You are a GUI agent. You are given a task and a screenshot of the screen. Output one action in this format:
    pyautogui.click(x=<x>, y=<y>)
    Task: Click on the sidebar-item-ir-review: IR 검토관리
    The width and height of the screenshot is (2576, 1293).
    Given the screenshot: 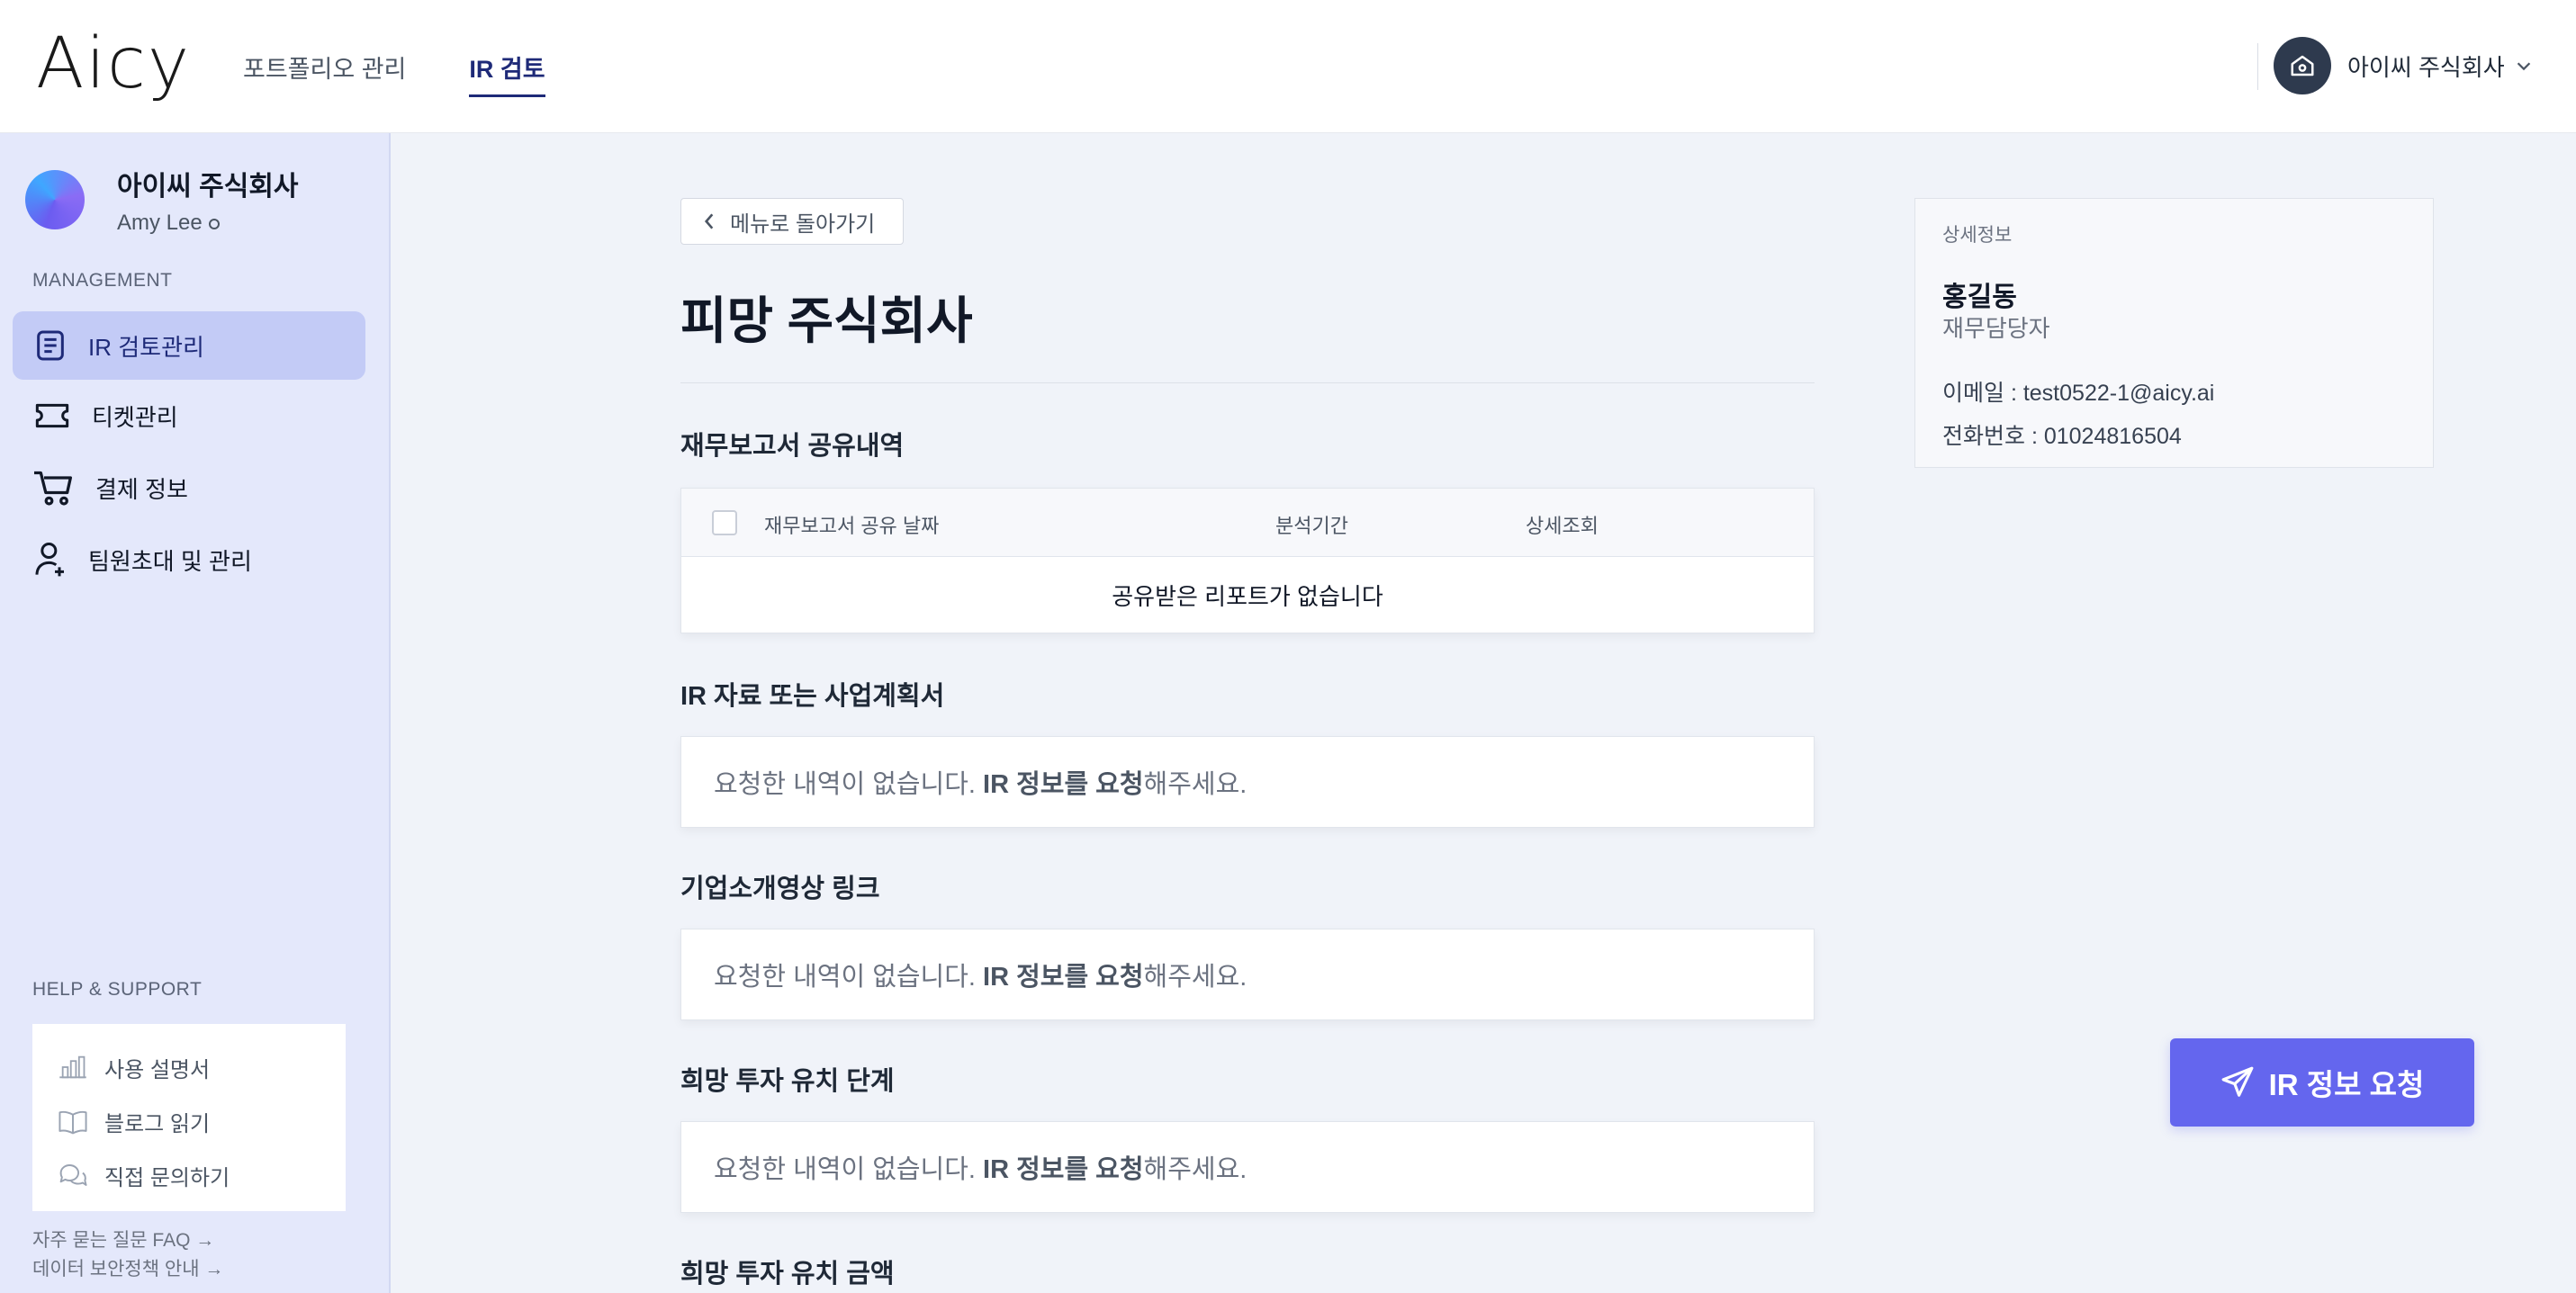 What is the action you would take?
    pyautogui.click(x=189, y=345)
    